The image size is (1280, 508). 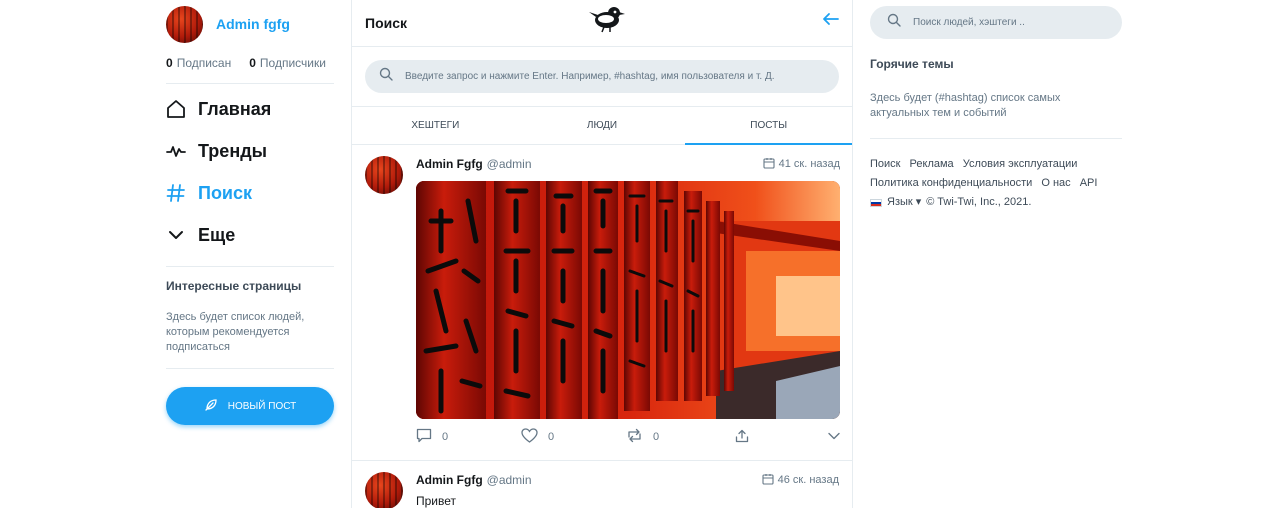 What do you see at coordinates (253, 24) in the screenshot?
I see `profile-name: Admin fgfg` at bounding box center [253, 24].